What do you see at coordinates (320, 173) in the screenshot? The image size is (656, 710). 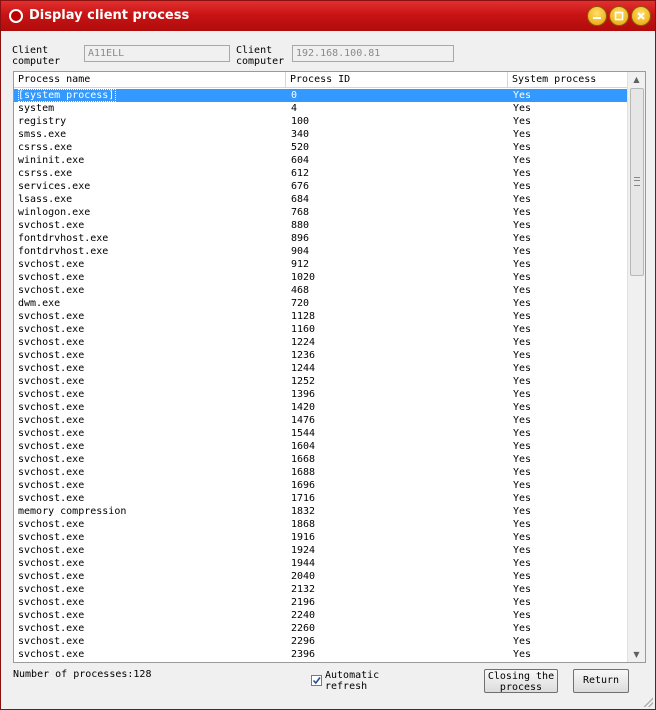 I see `table-row: csrss.exe 612 Yes` at bounding box center [320, 173].